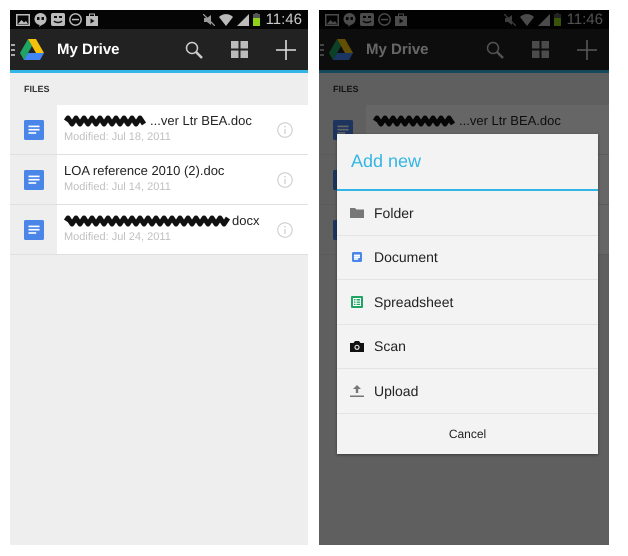  I want to click on folder-icon, so click(357, 212).